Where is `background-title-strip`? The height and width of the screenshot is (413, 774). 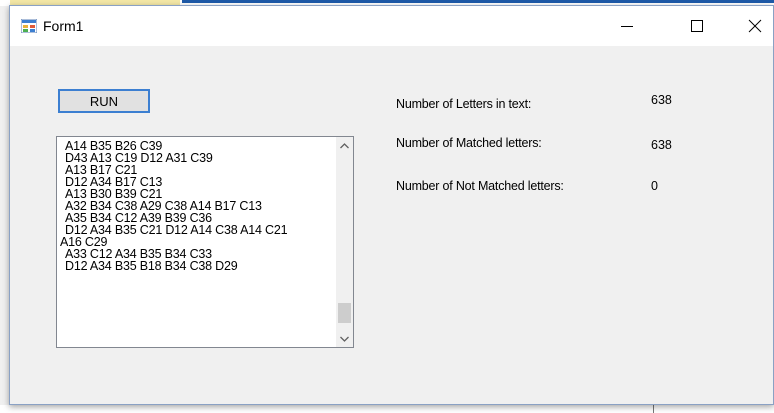 background-title-strip is located at coordinates (478, 1).